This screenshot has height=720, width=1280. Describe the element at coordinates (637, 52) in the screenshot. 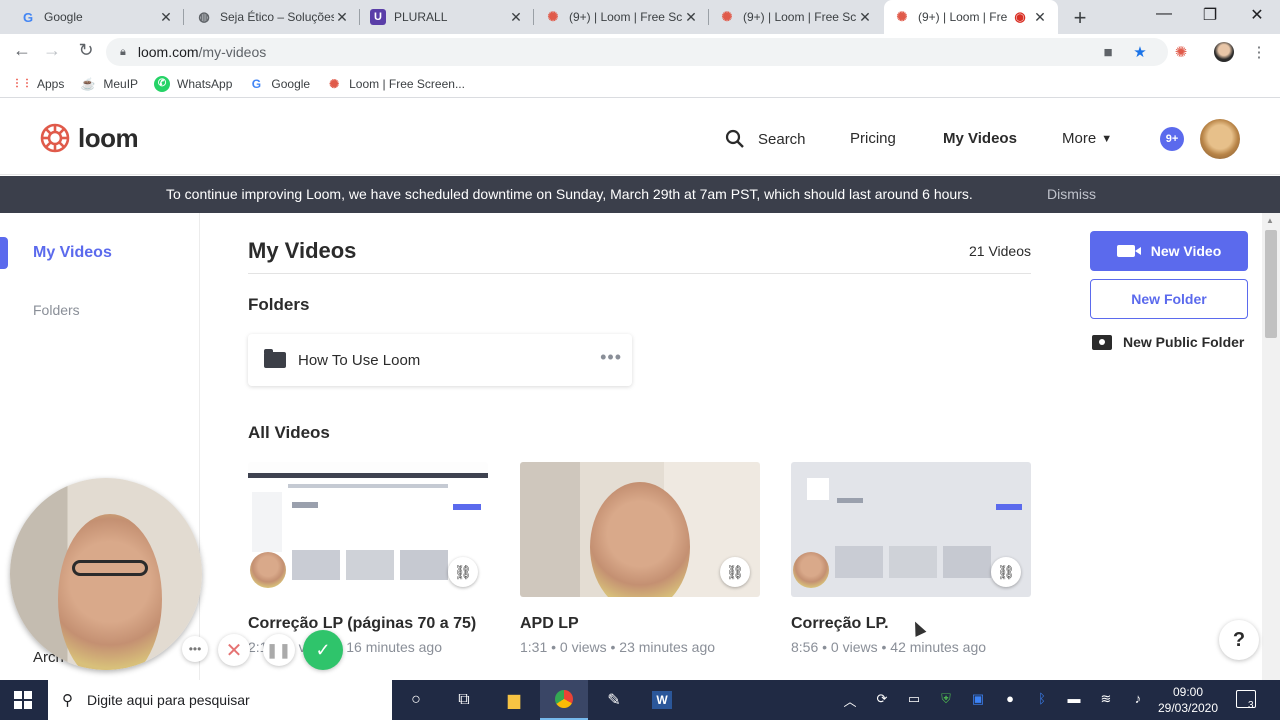

I see `address-bar: 🔒︎ loom.com/my-videos` at that location.